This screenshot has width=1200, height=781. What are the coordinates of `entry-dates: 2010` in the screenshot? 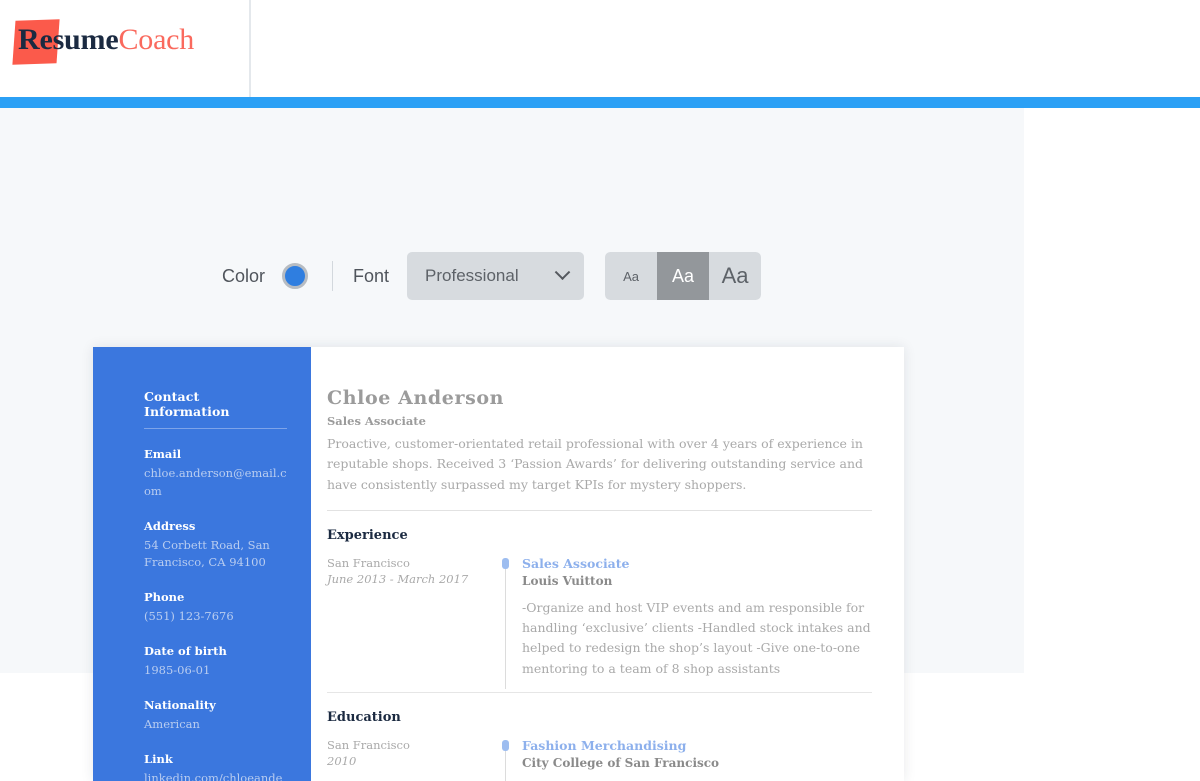 It's located at (342, 760).